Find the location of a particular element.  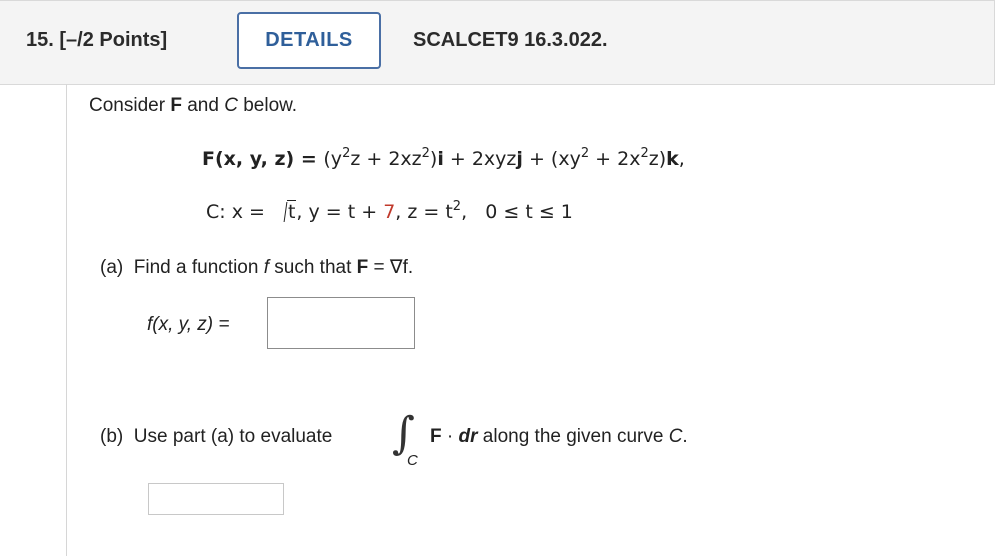

intro-text: and is located at coordinates (203, 105).